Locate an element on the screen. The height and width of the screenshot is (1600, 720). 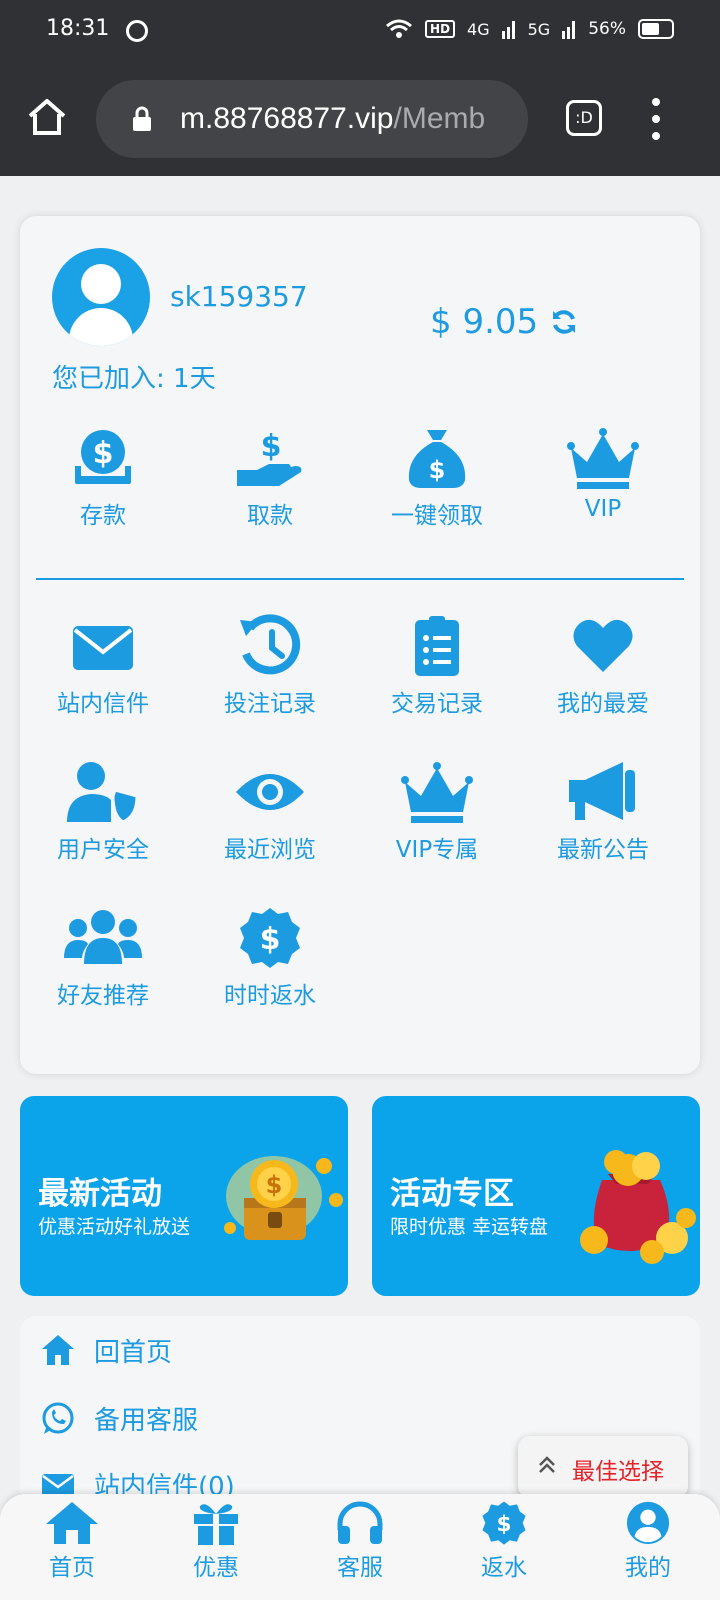
withdraw-button: $ 取款 is located at coordinates (270, 478).